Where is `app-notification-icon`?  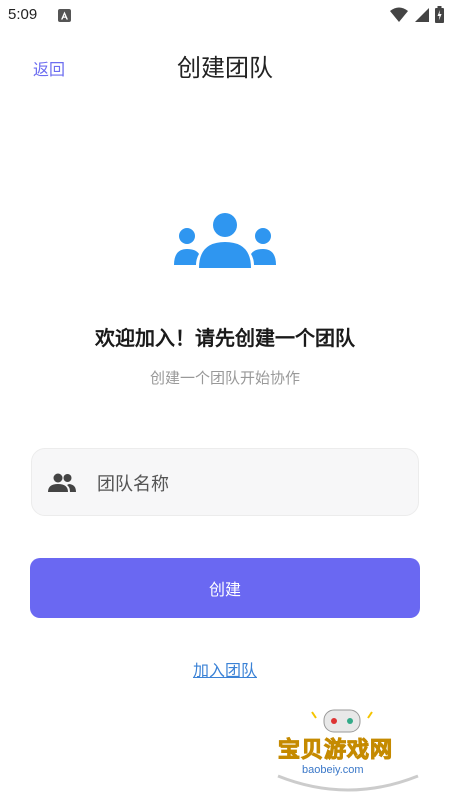
app-notification-icon is located at coordinates (64, 15).